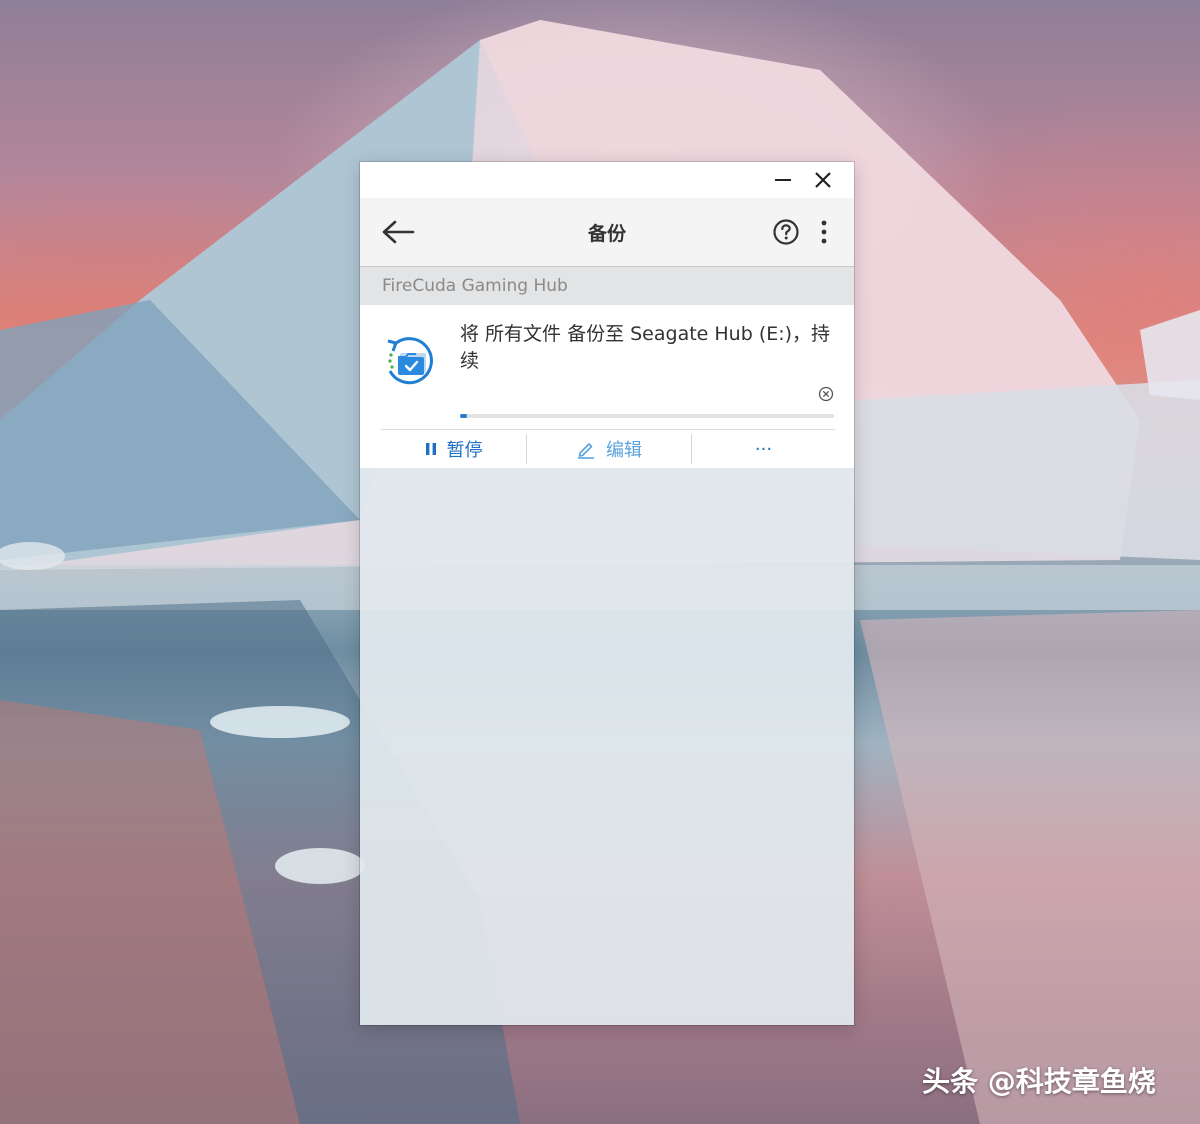  Describe the element at coordinates (647, 416) in the screenshot. I see `backup-progress-bar` at that location.